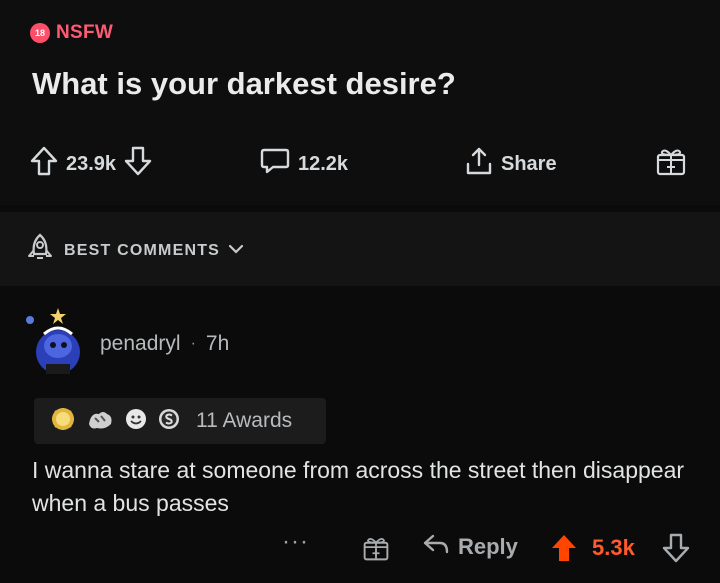 This screenshot has width=720, height=583. I want to click on post-title: What is your darkest desire?, so click(244, 83).